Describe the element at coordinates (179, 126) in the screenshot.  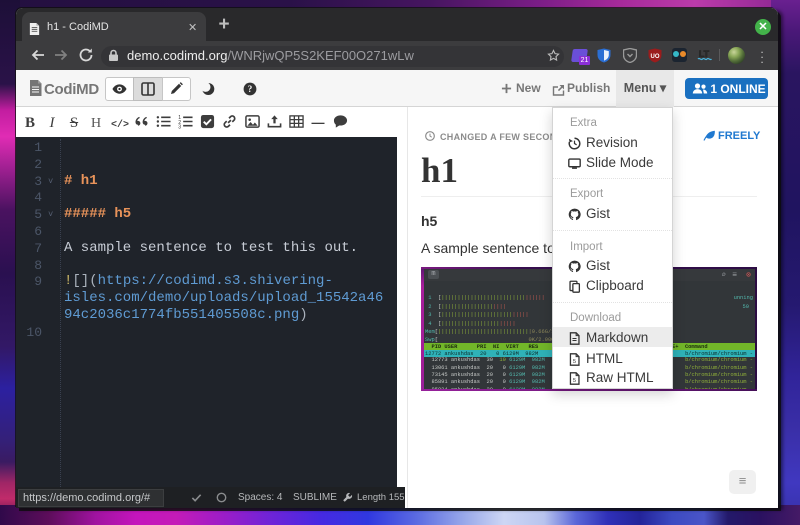
I see `svg-text: 3` at that location.